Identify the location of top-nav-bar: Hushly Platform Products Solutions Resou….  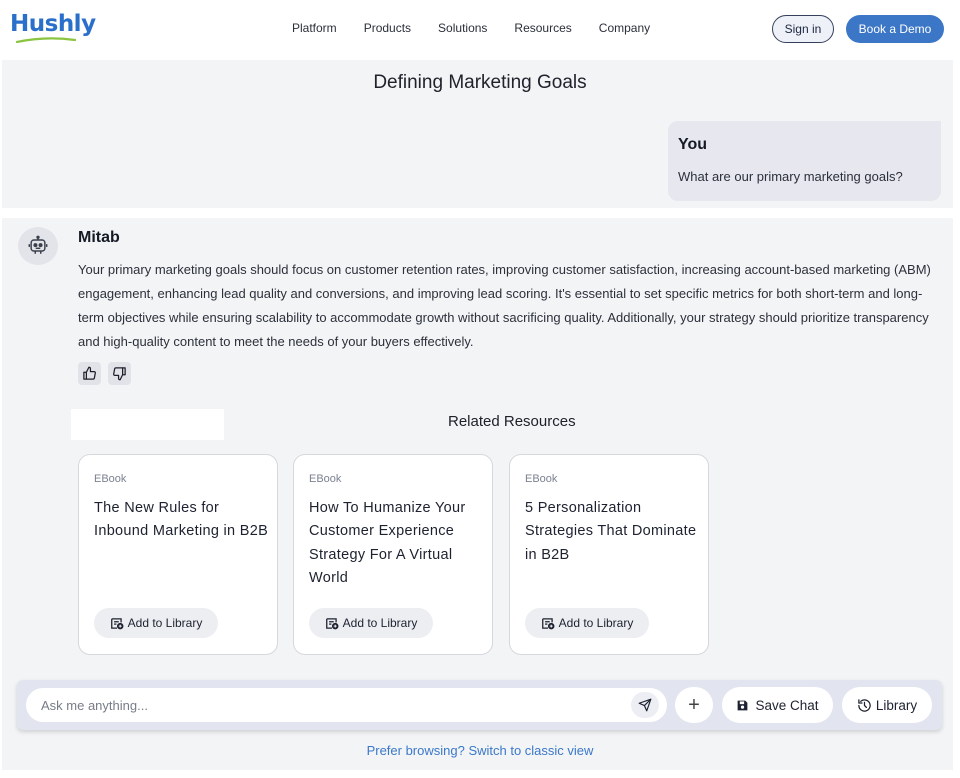
(480, 29).